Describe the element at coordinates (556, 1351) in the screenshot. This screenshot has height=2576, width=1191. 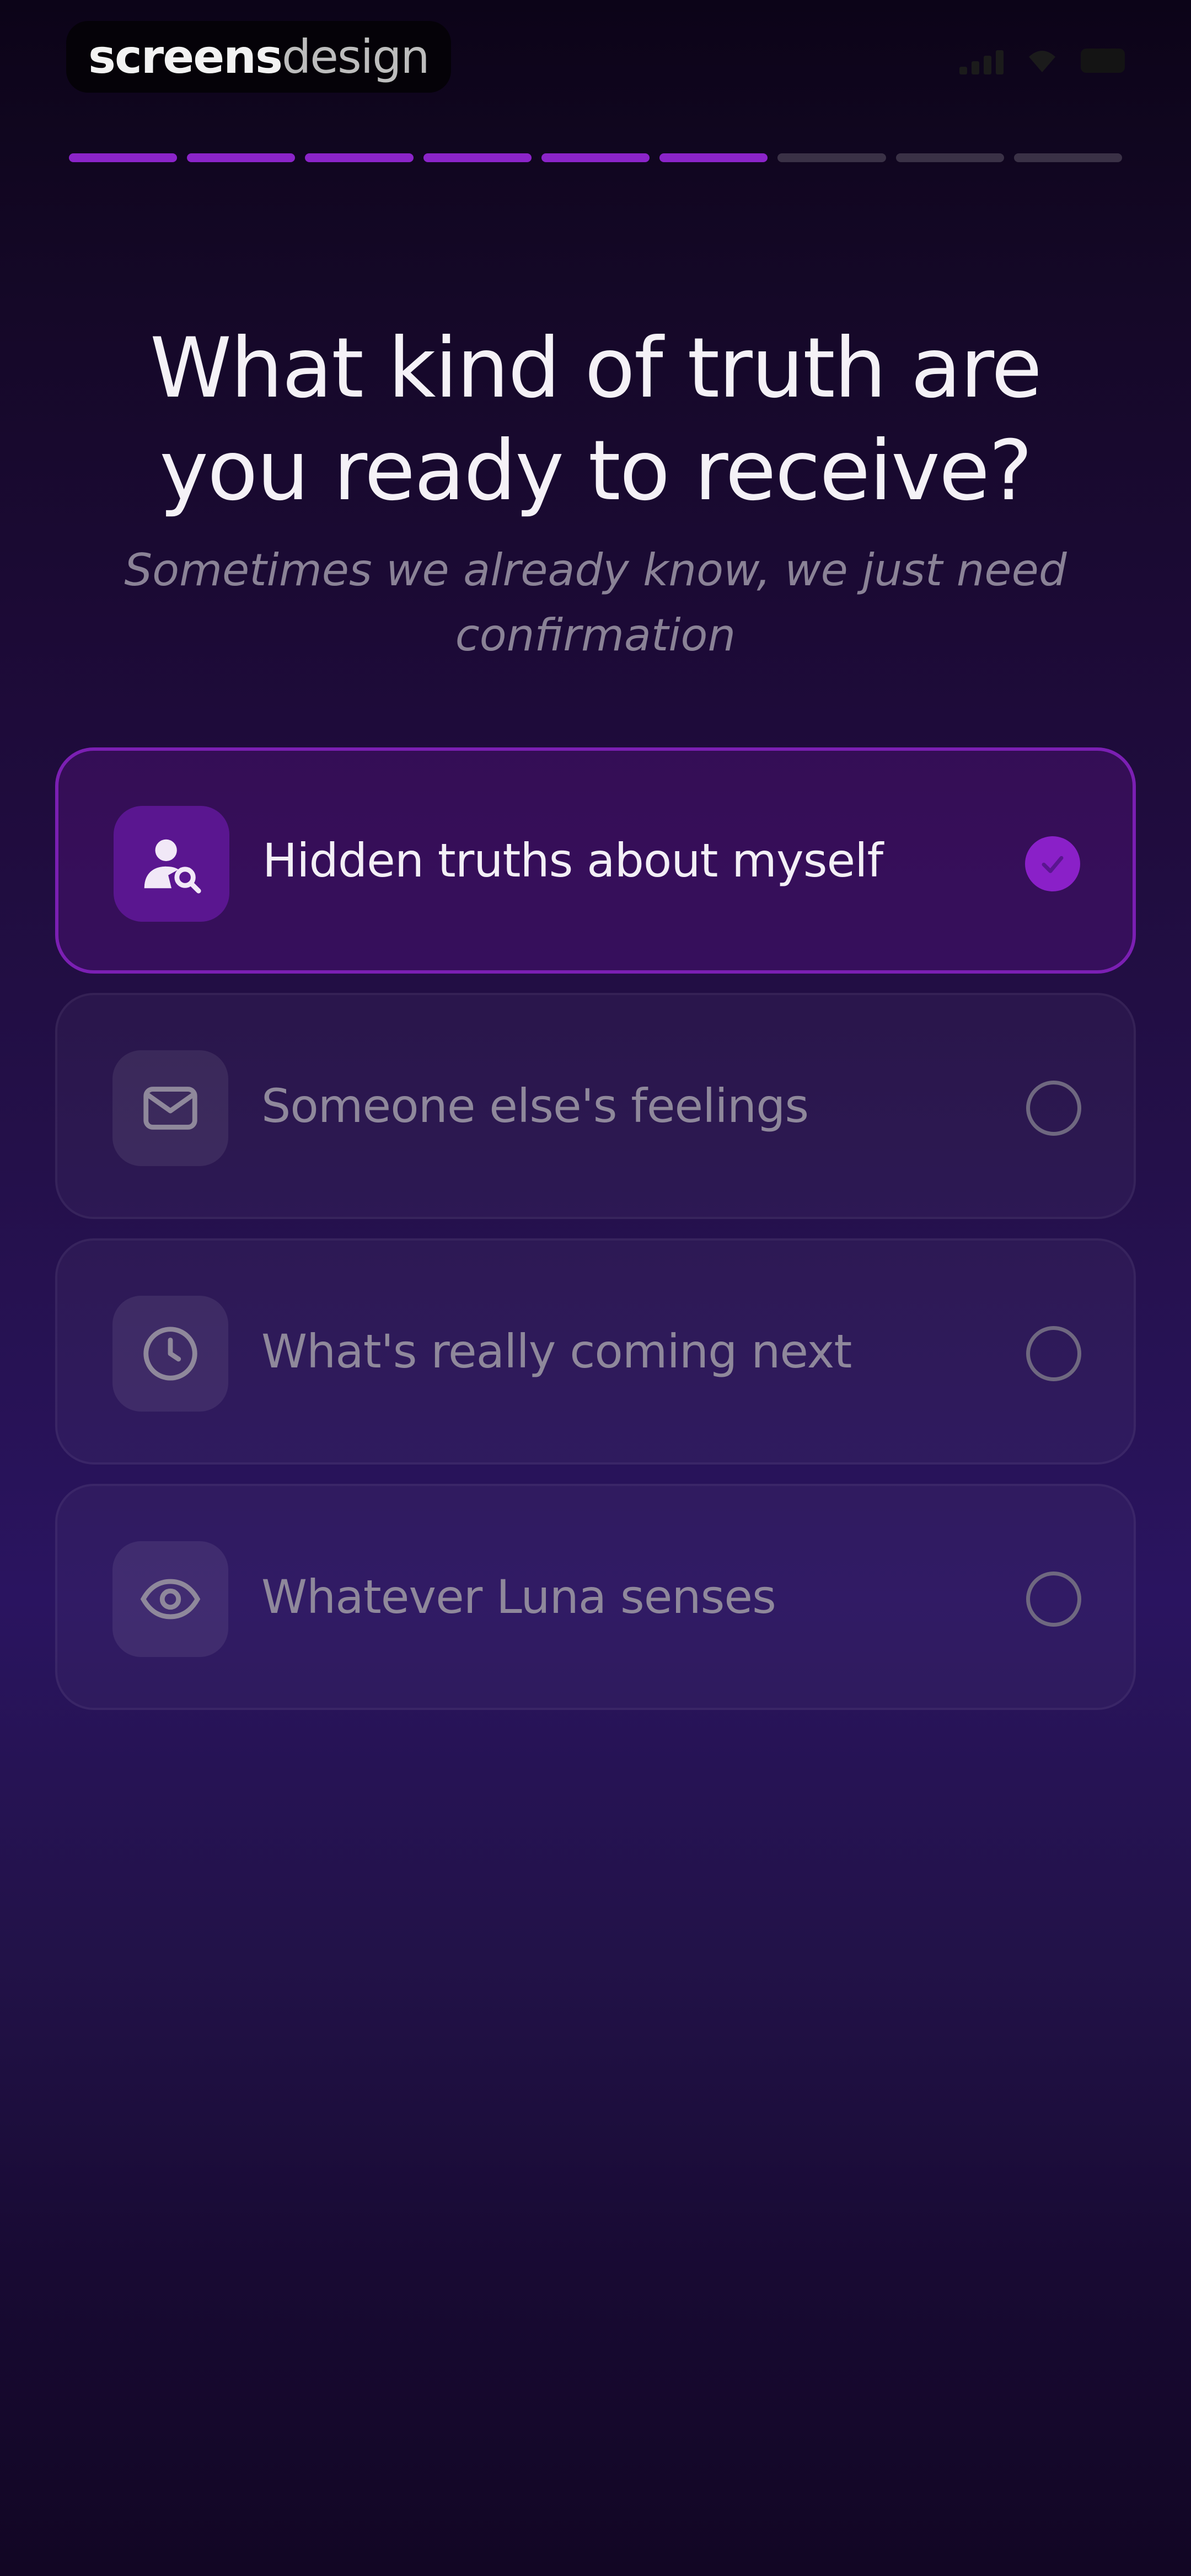
I see `option-label: What's really coming next` at that location.